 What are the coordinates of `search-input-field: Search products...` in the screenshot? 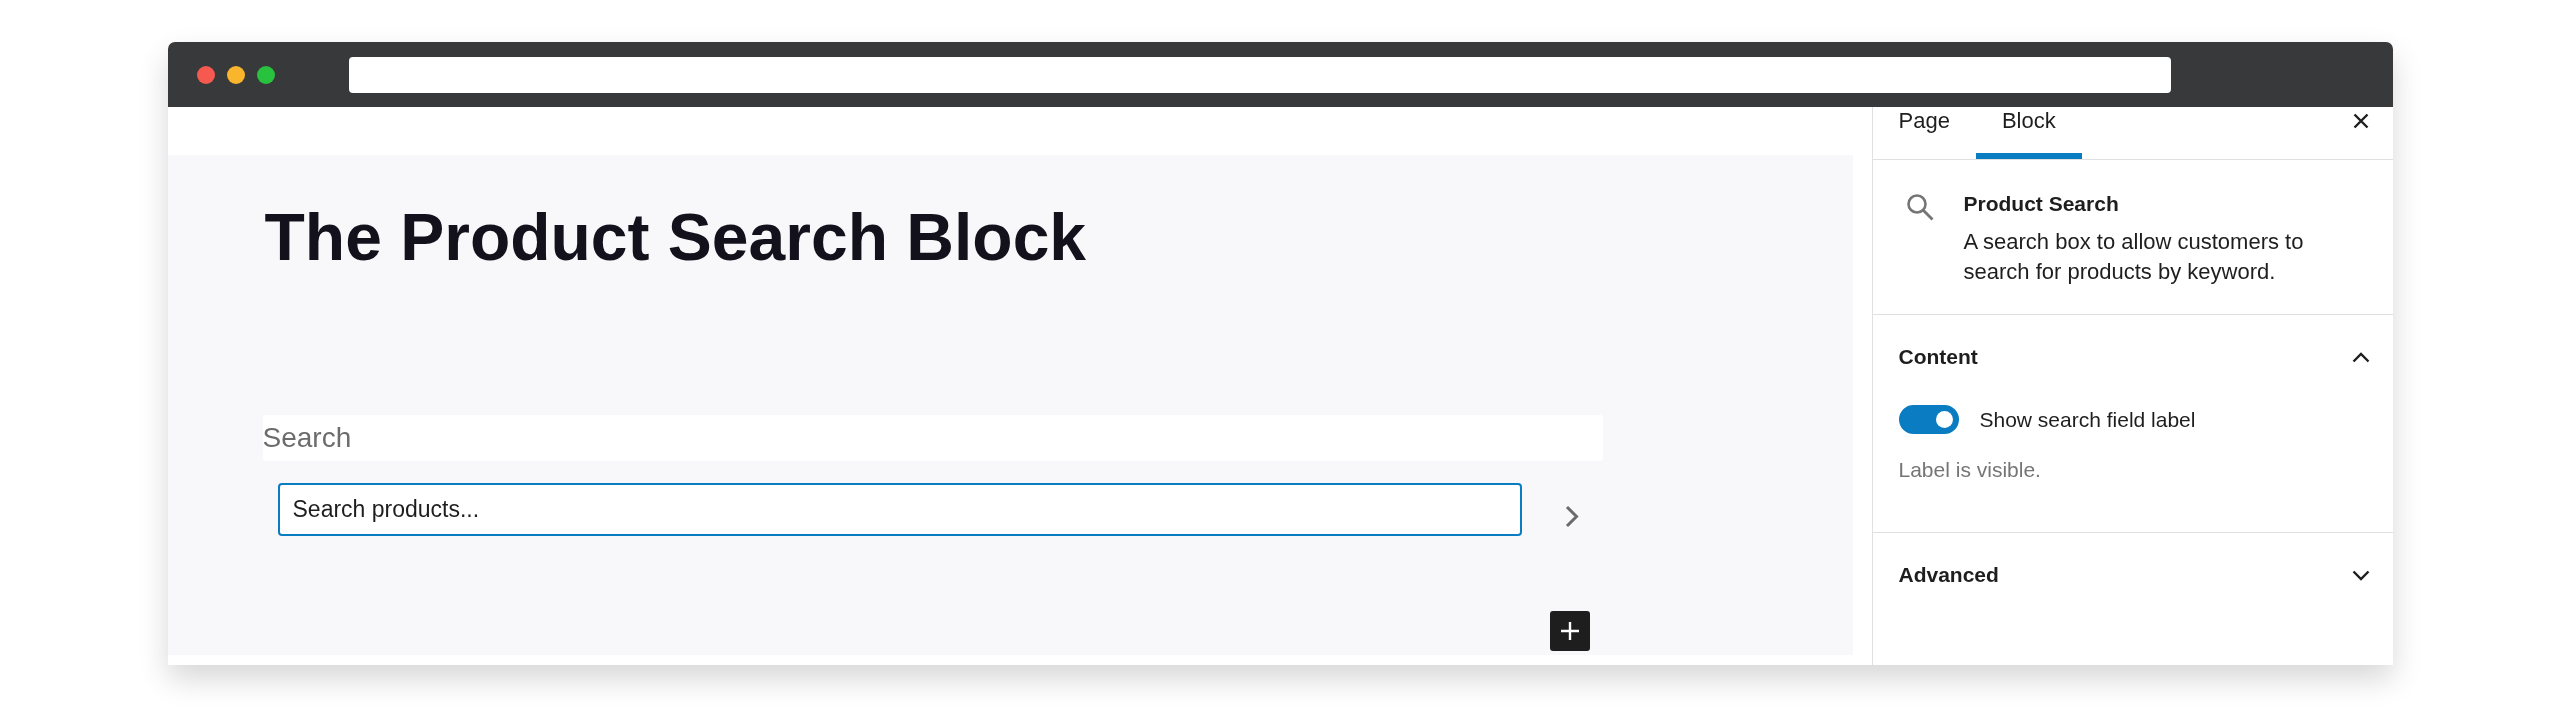 It's located at (899, 509).